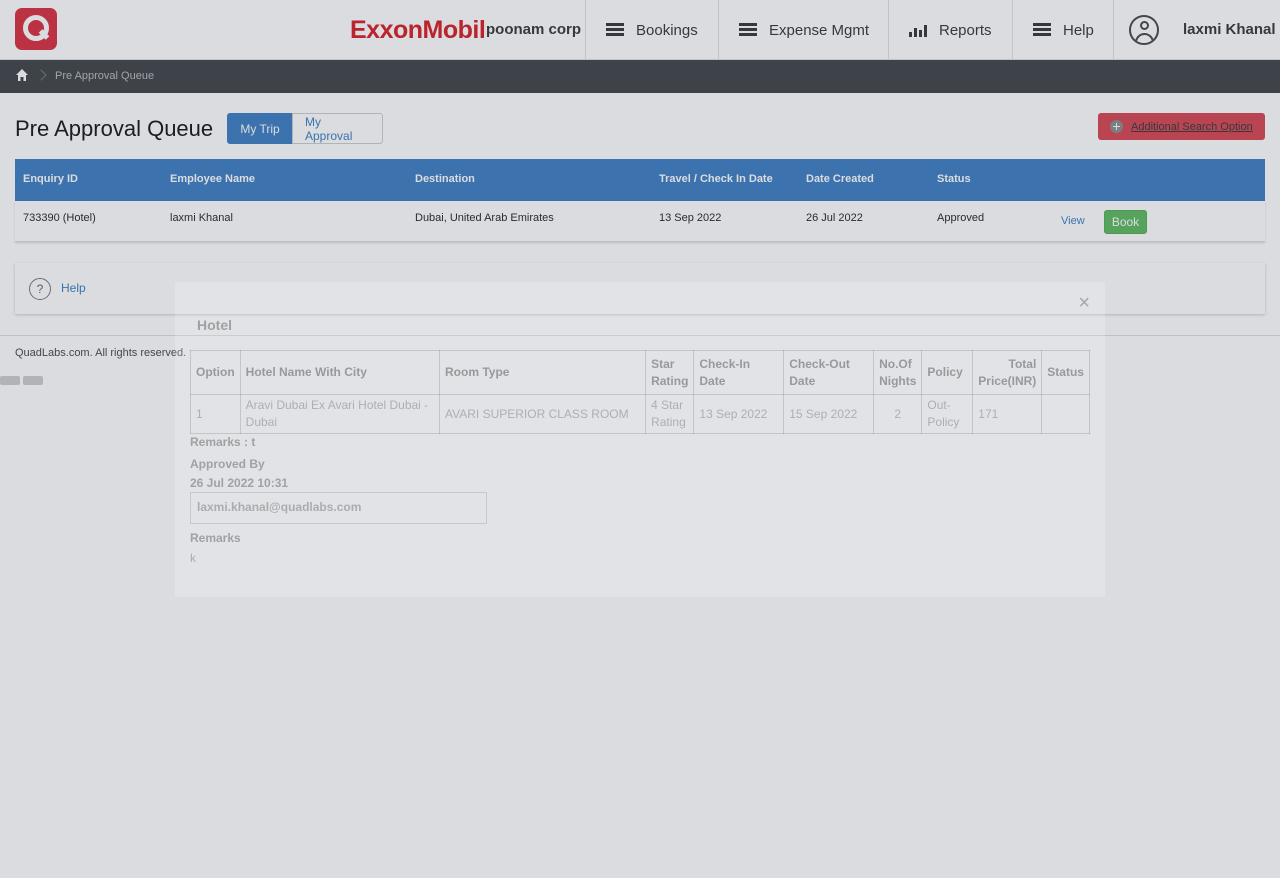 This screenshot has height=878, width=1280. I want to click on hotel-name-cell: Aravi Dubai Ex Avari Hotel Dubai - Dubai, so click(340, 414).